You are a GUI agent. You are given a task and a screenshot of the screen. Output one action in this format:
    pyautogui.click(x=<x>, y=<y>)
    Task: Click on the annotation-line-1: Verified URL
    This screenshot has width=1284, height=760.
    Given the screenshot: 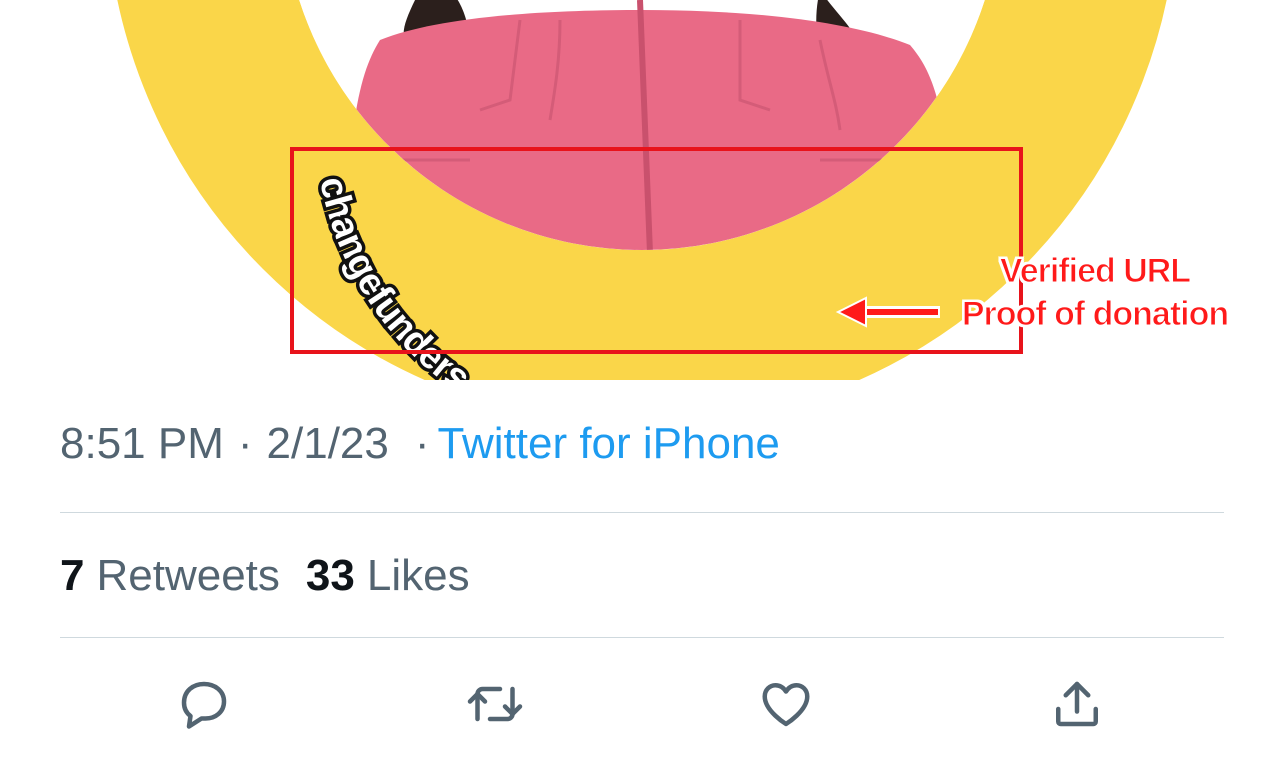 What is the action you would take?
    pyautogui.click(x=1095, y=271)
    